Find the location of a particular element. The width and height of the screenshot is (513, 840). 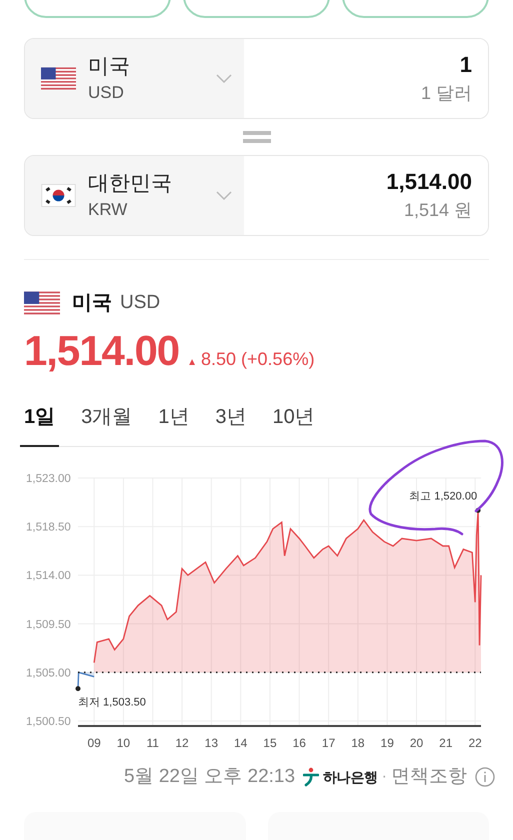

change-arrow-icon: ▲ is located at coordinates (192, 362).